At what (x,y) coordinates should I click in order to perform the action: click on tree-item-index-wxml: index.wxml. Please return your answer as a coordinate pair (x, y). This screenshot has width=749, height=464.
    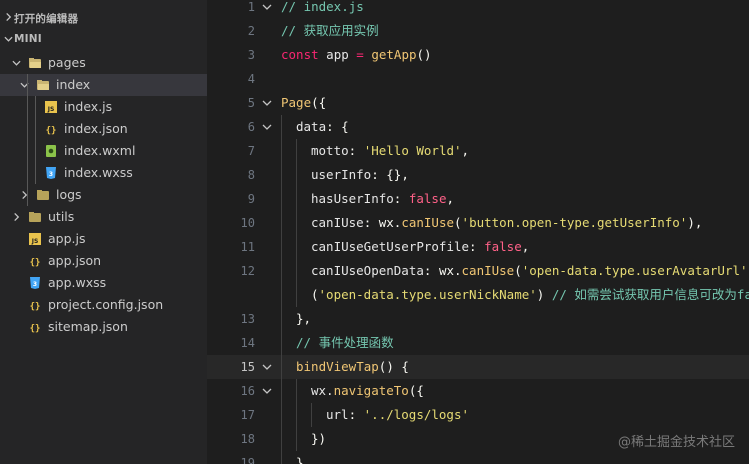
    Looking at the image, I should click on (103, 151).